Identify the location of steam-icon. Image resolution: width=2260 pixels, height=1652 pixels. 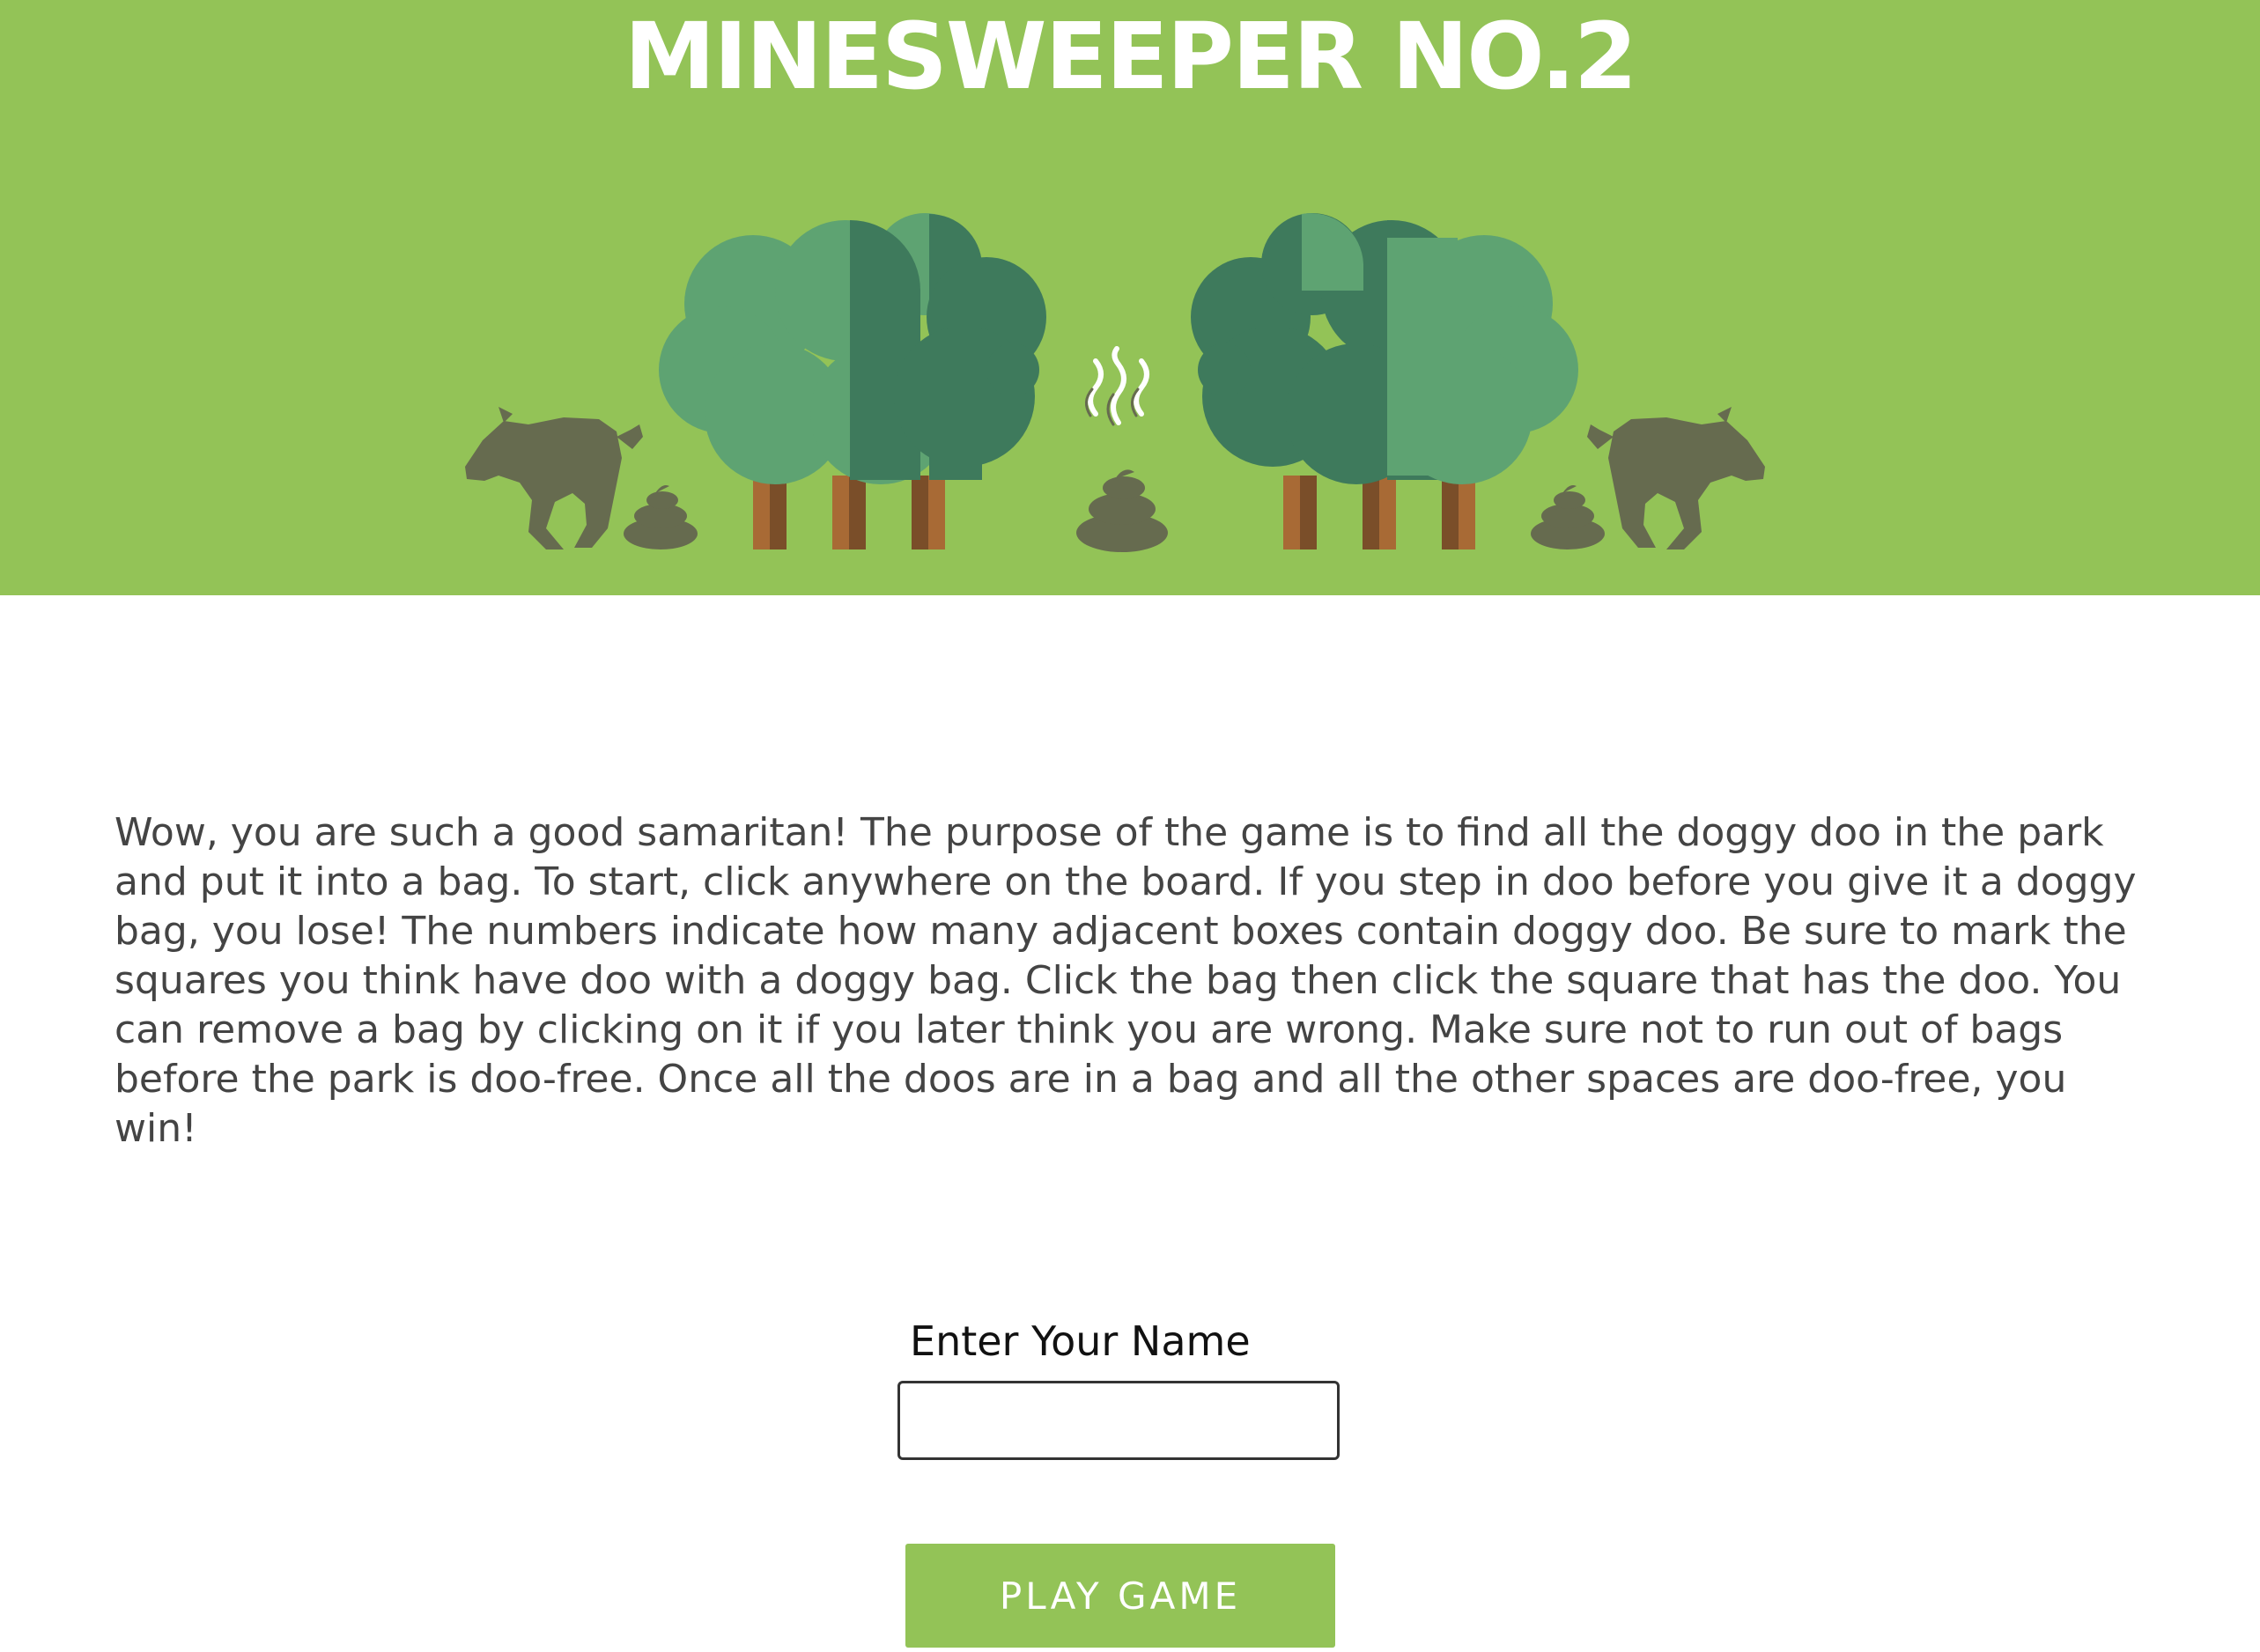
(1118, 385).